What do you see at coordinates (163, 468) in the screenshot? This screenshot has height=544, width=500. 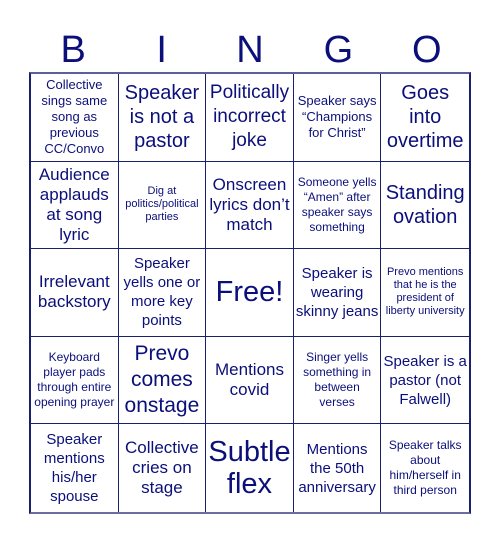 I see `bingo-cell: Collective cries on stage` at bounding box center [163, 468].